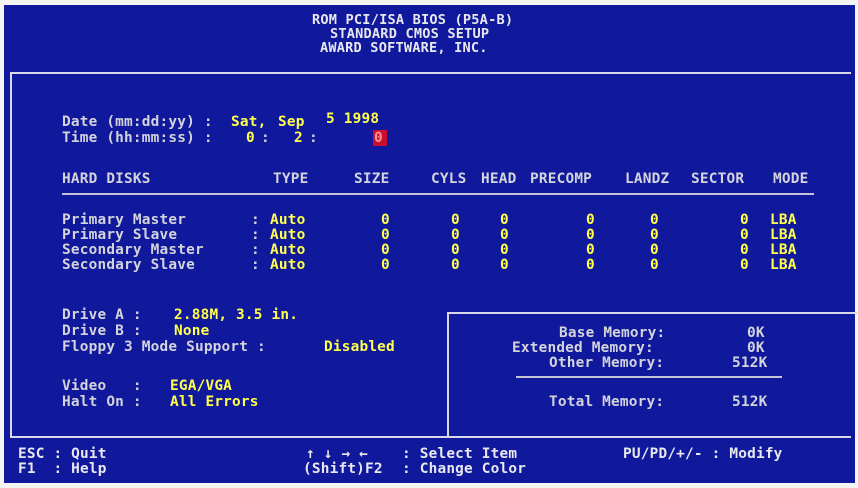  What do you see at coordinates (703, 454) in the screenshot?
I see `help-modify: PU/PD/+/- : Modify` at bounding box center [703, 454].